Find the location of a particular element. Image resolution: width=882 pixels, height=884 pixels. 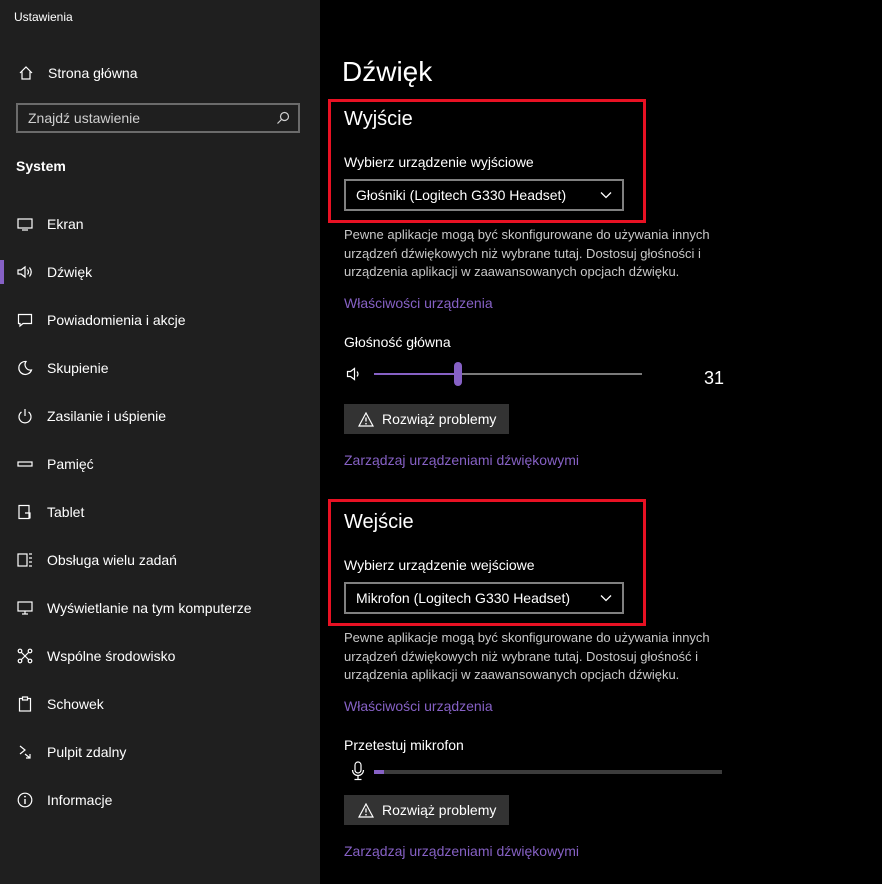

speaker-icon is located at coordinates (25, 272).